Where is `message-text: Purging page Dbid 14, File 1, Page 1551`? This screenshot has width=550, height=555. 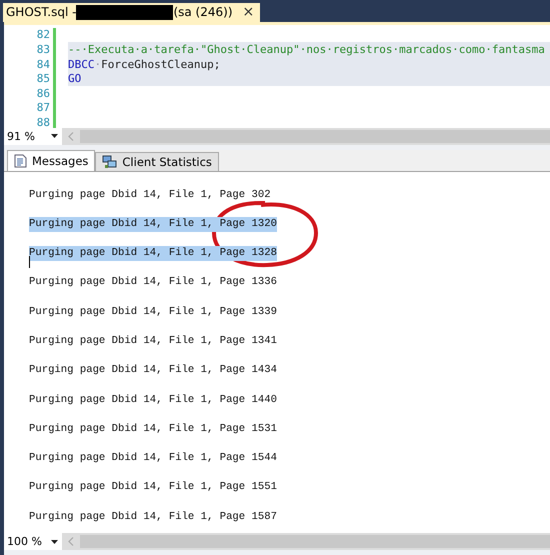 message-text: Purging page Dbid 14, File 1, Page 1551 is located at coordinates (153, 488).